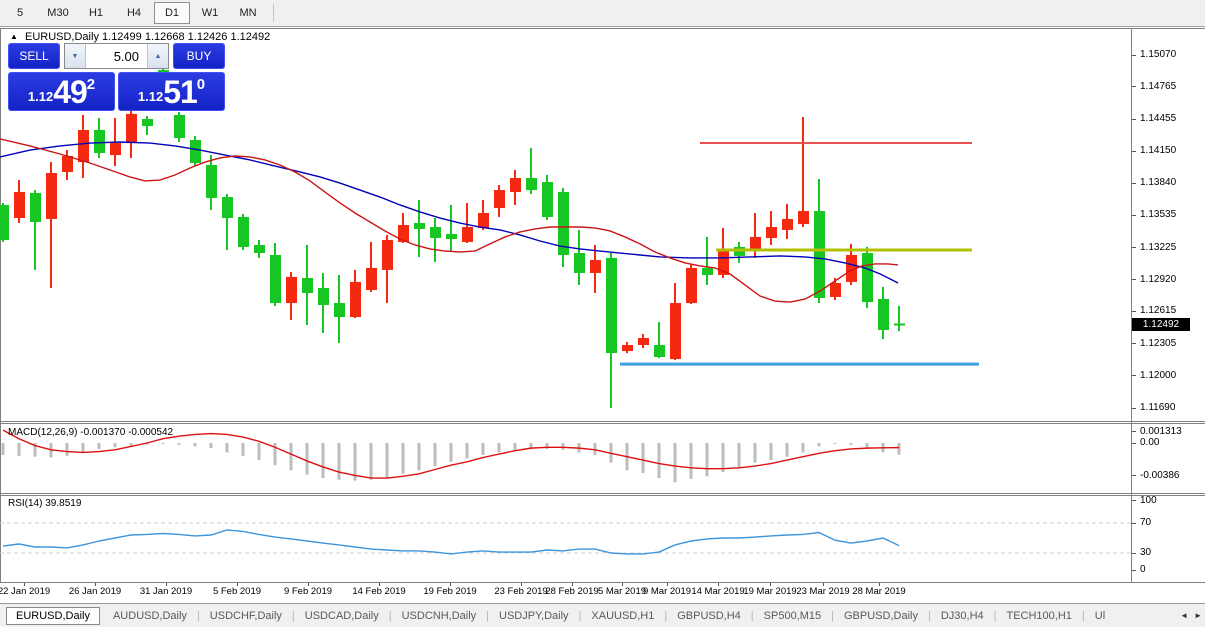 Image resolution: width=1205 pixels, height=627 pixels. I want to click on chart-tab-ul: Ul, so click(1100, 616).